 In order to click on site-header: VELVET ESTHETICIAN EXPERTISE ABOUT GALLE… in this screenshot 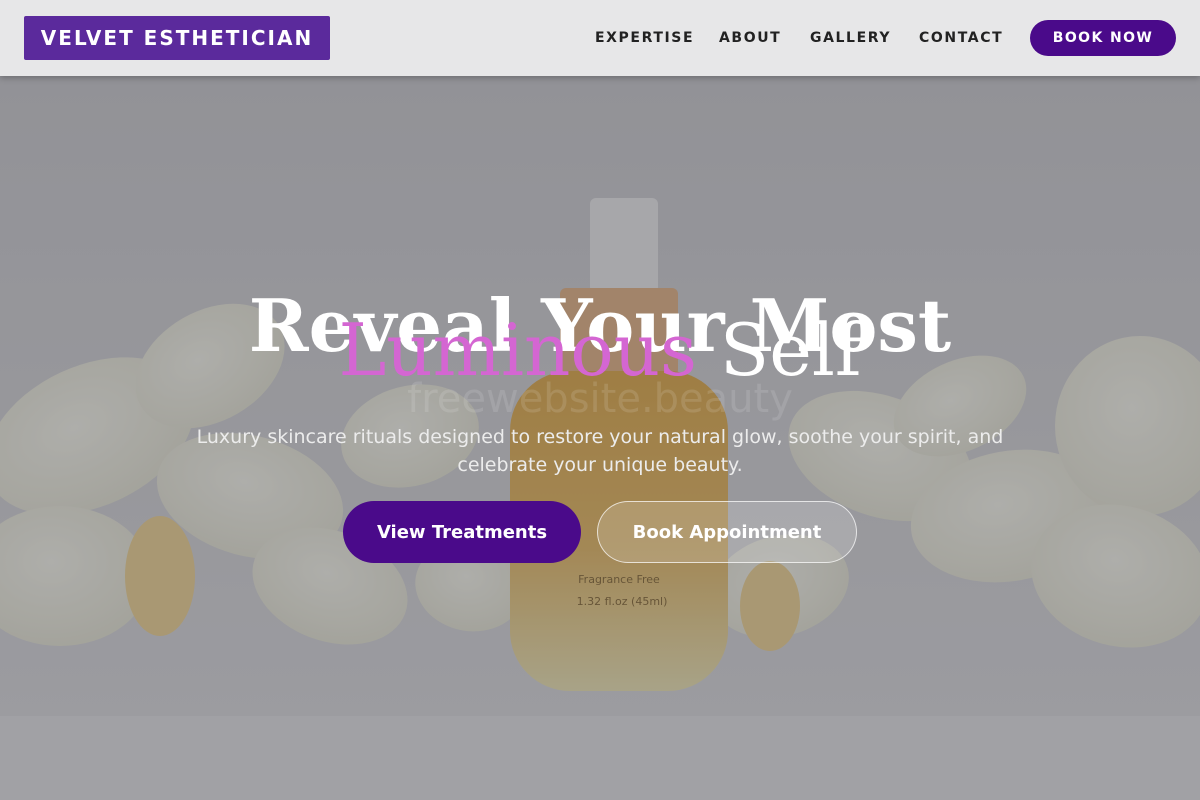, I will do `click(600, 38)`.